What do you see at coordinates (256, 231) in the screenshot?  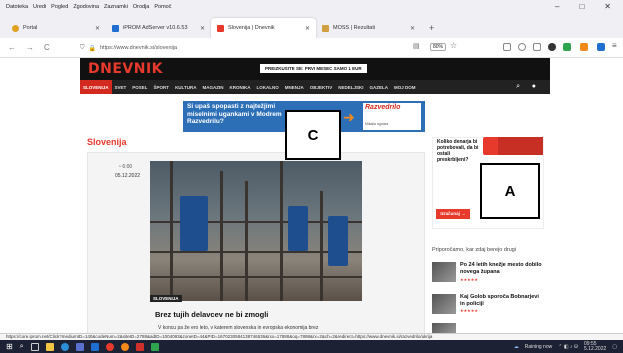 I see `article-photo` at bounding box center [256, 231].